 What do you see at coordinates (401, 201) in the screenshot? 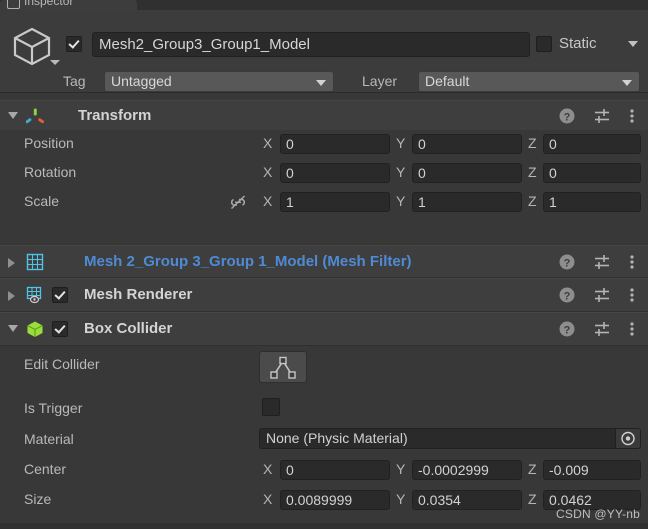
I see `scale-y-axis-label: Y` at bounding box center [401, 201].